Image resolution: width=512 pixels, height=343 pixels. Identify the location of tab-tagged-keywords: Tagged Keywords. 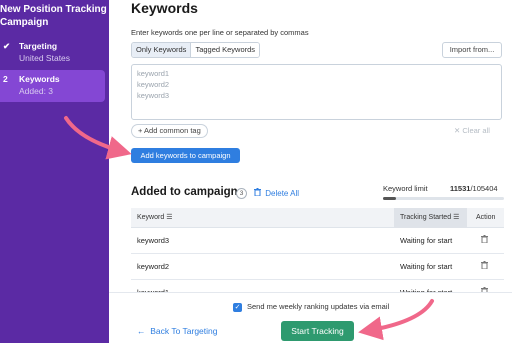
(225, 50).